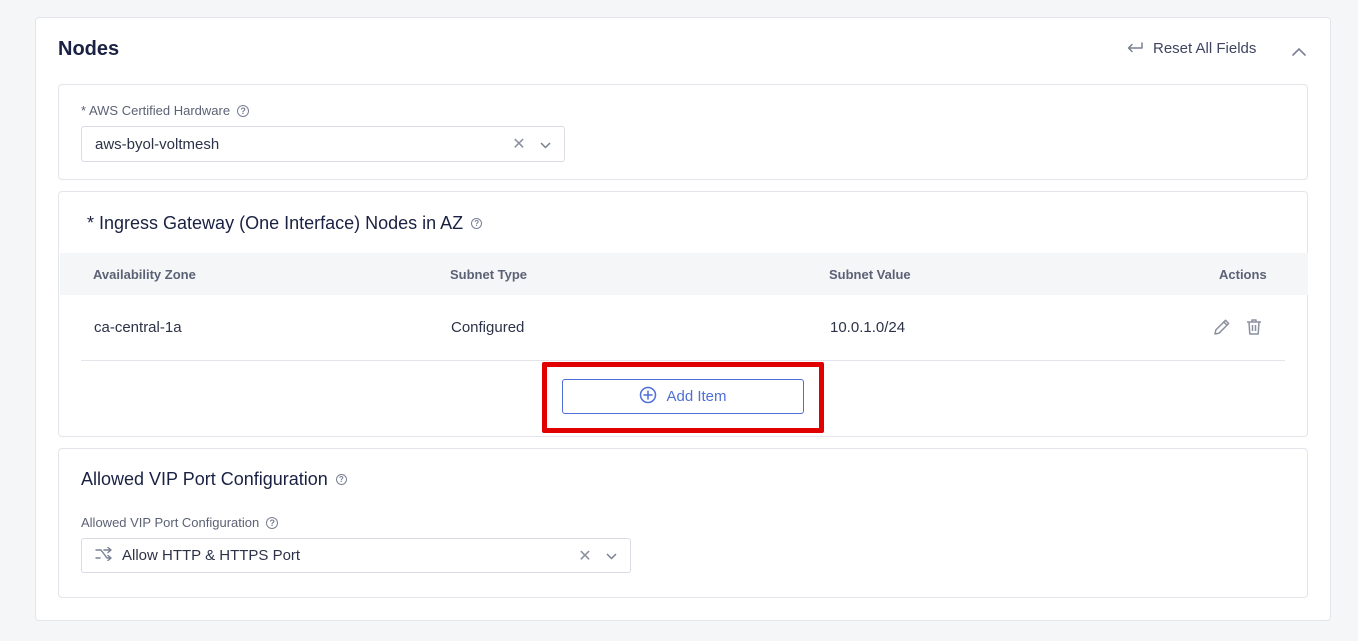  What do you see at coordinates (157, 144) in the screenshot?
I see `hardware-select-value: aws-byol-voltmesh` at bounding box center [157, 144].